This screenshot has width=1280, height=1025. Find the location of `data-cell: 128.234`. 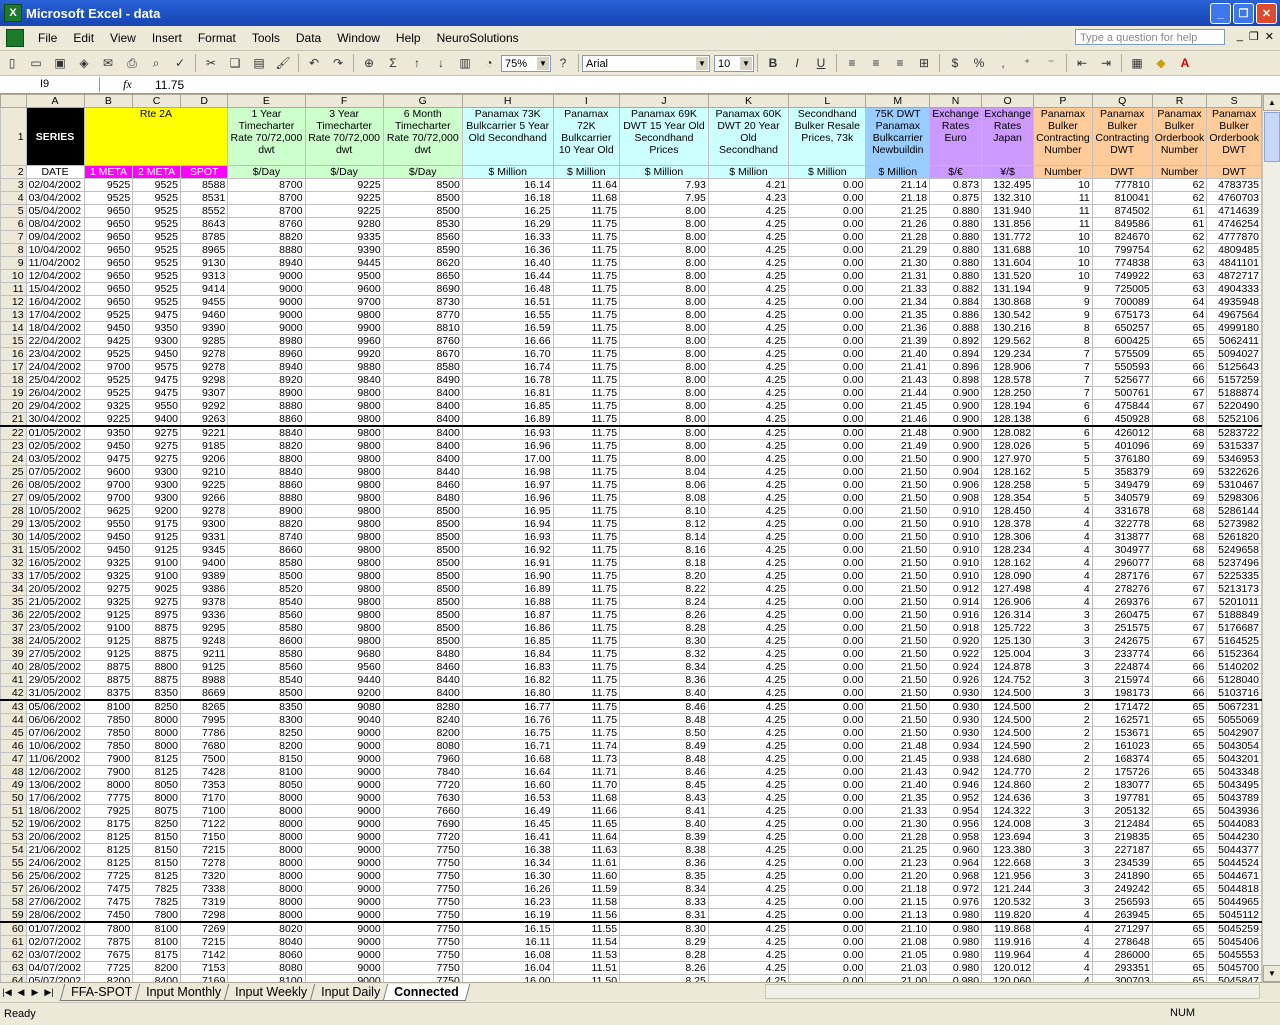

data-cell: 128.234 is located at coordinates (1008, 550).